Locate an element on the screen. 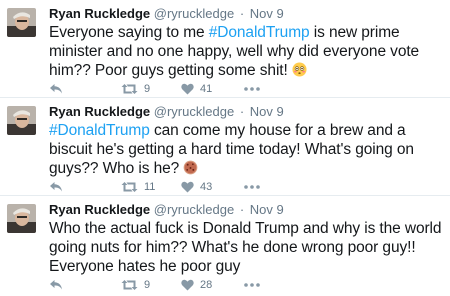 The height and width of the screenshot is (296, 450). tweet-actions: 9 41 is located at coordinates (154, 89).